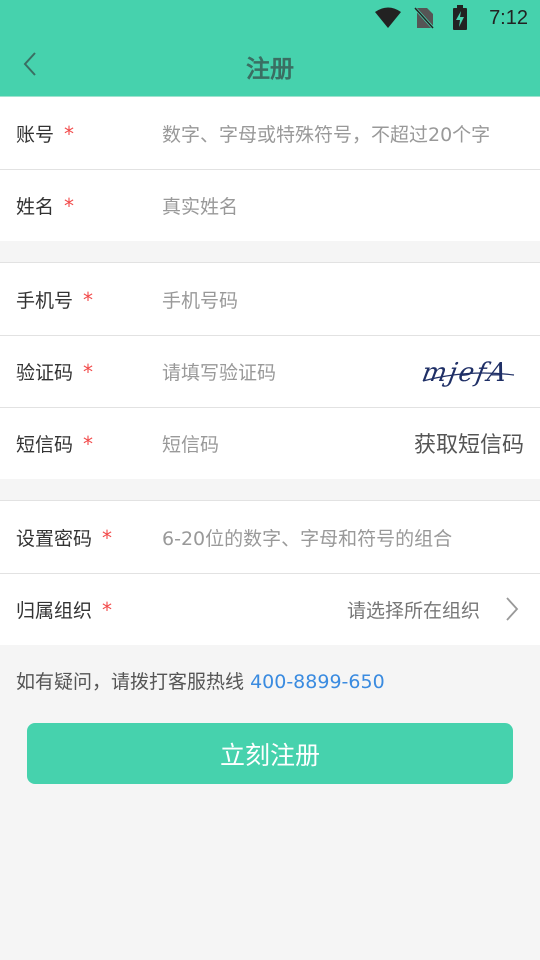 Image resolution: width=540 pixels, height=960 pixels. Describe the element at coordinates (130, 682) in the screenshot. I see `hotline-label: 如有疑问，请拨打客服热线` at that location.